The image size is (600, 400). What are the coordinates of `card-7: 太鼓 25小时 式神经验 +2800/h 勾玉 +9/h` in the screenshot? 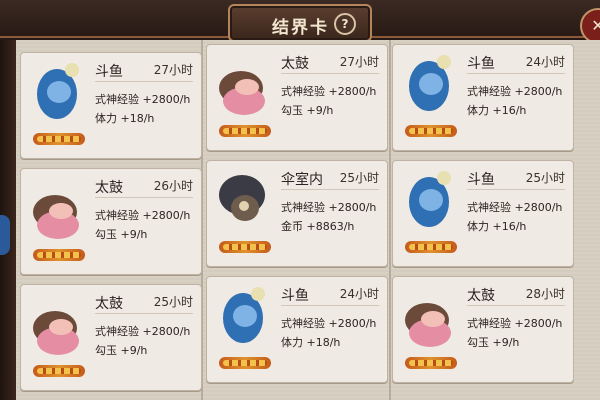 It's located at (111, 337).